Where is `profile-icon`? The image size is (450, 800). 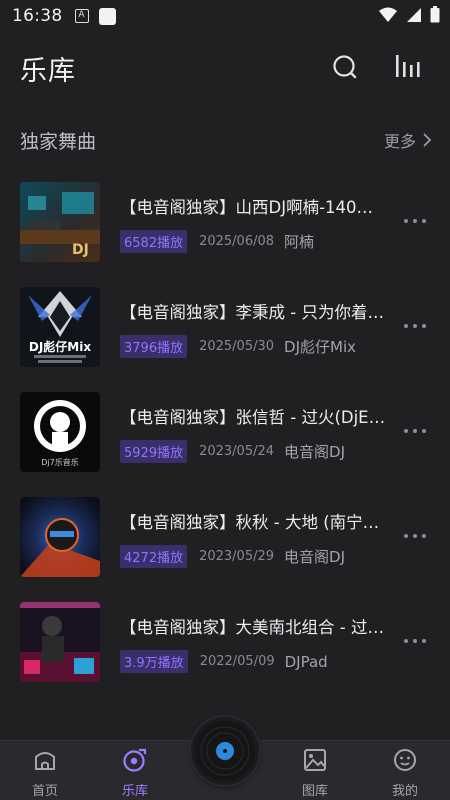 profile-icon is located at coordinates (405, 760).